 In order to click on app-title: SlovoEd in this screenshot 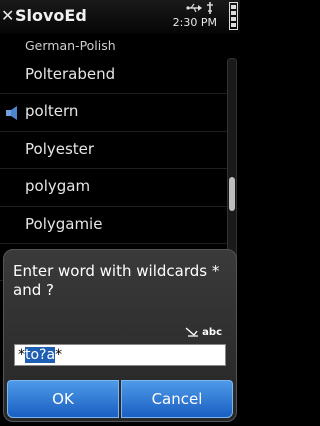, I will do `click(51, 15)`.